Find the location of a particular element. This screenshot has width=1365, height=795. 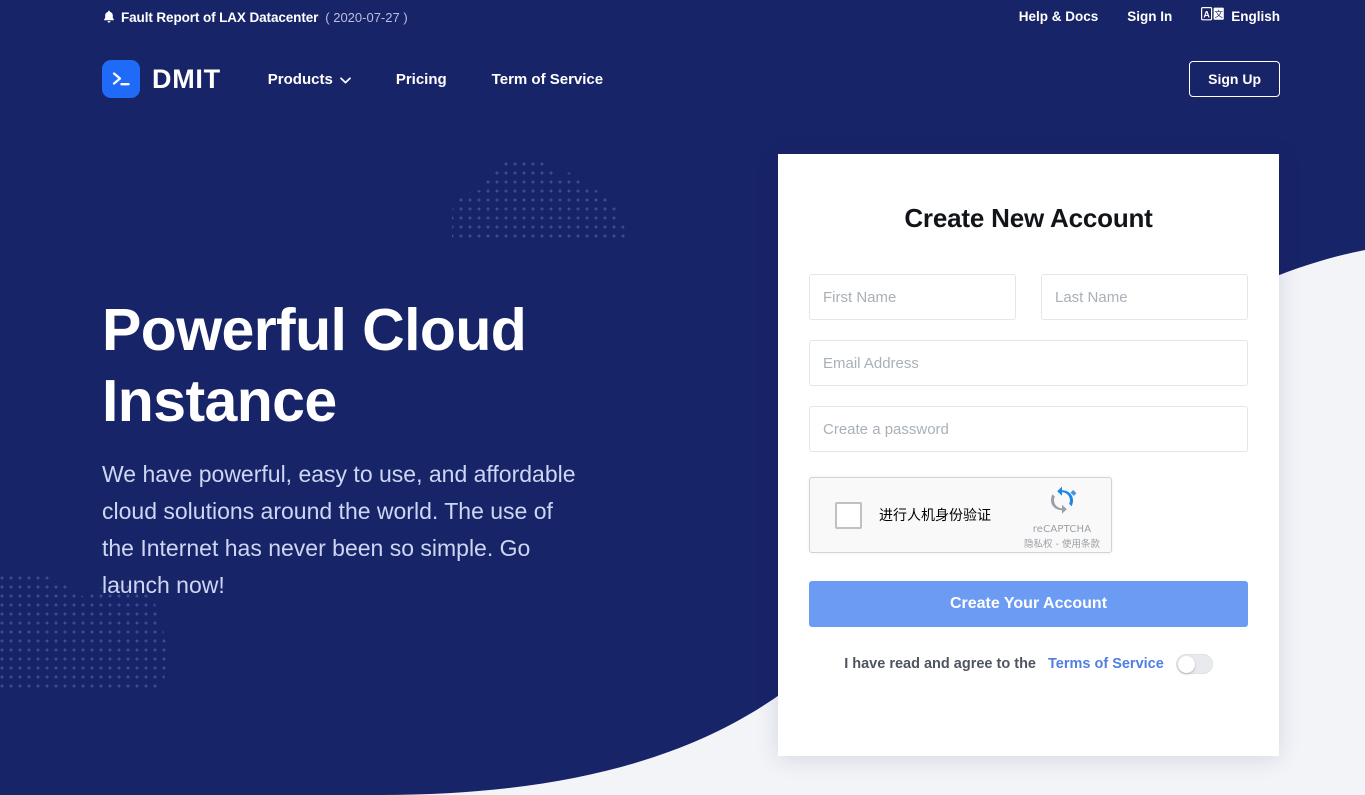

nav-link-group: Products Pricing Term of Service is located at coordinates (435, 79).